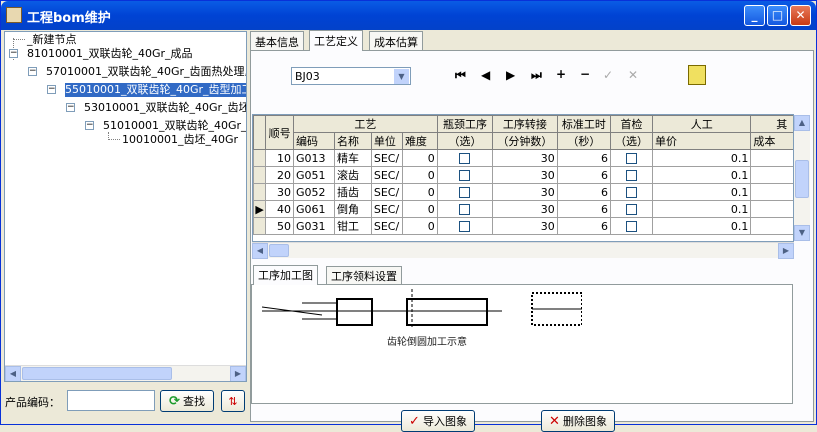 The image size is (817, 432). Describe the element at coordinates (364, 275) in the screenshot. I see `tab-material-settings: 工序领料设置` at that location.